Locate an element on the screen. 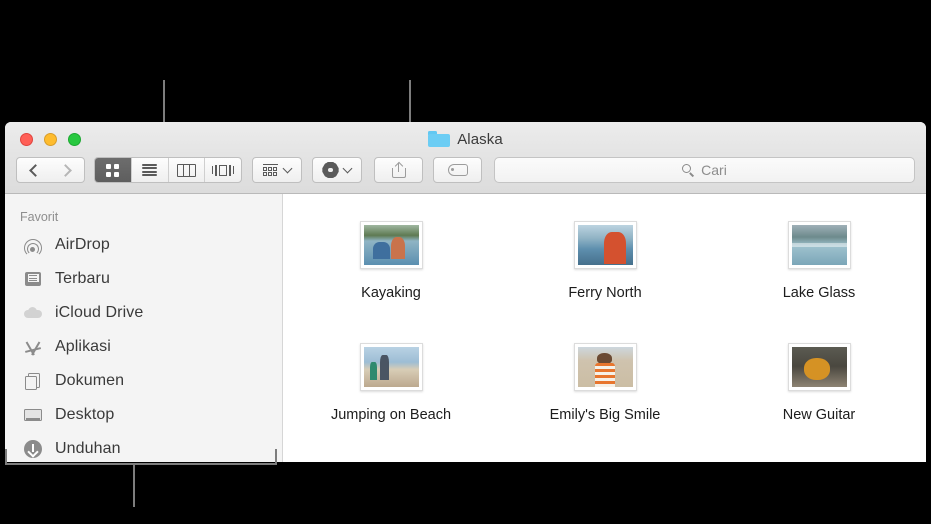 The image size is (931, 524). icloud-icon is located at coordinates (33, 313).